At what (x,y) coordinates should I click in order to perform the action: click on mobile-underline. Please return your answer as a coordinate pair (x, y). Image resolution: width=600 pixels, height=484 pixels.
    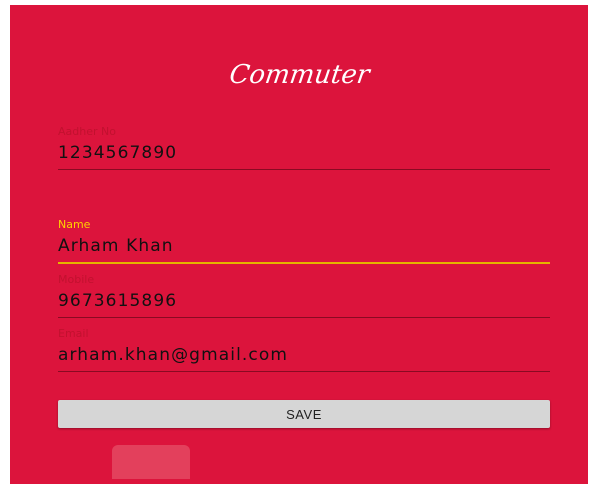
    Looking at the image, I should click on (304, 317).